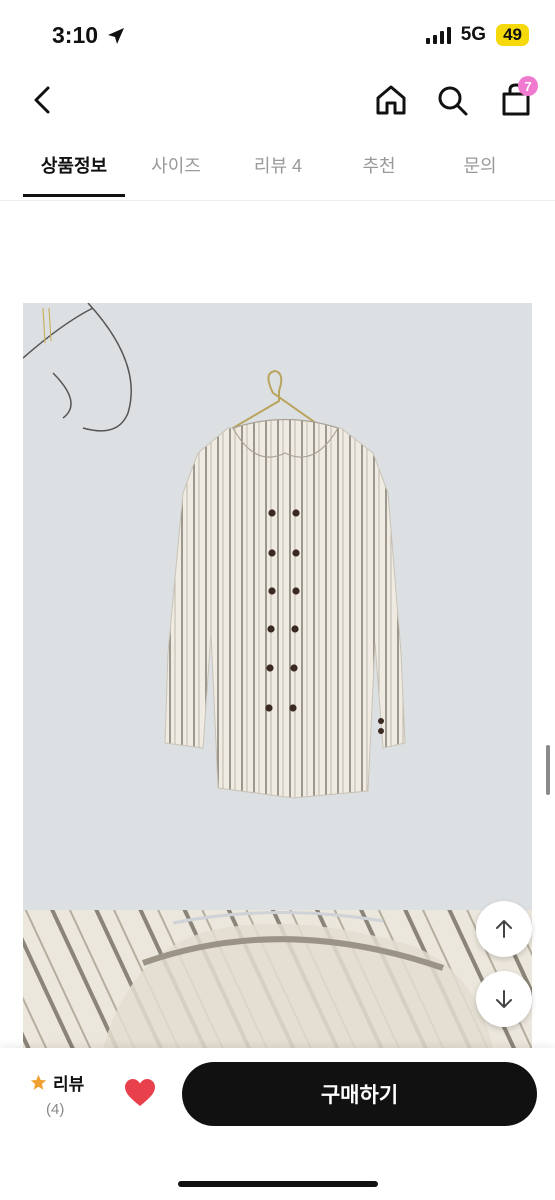 The image size is (555, 1200). Describe the element at coordinates (528, 86) in the screenshot. I see `cart-count-badge: 7` at that location.